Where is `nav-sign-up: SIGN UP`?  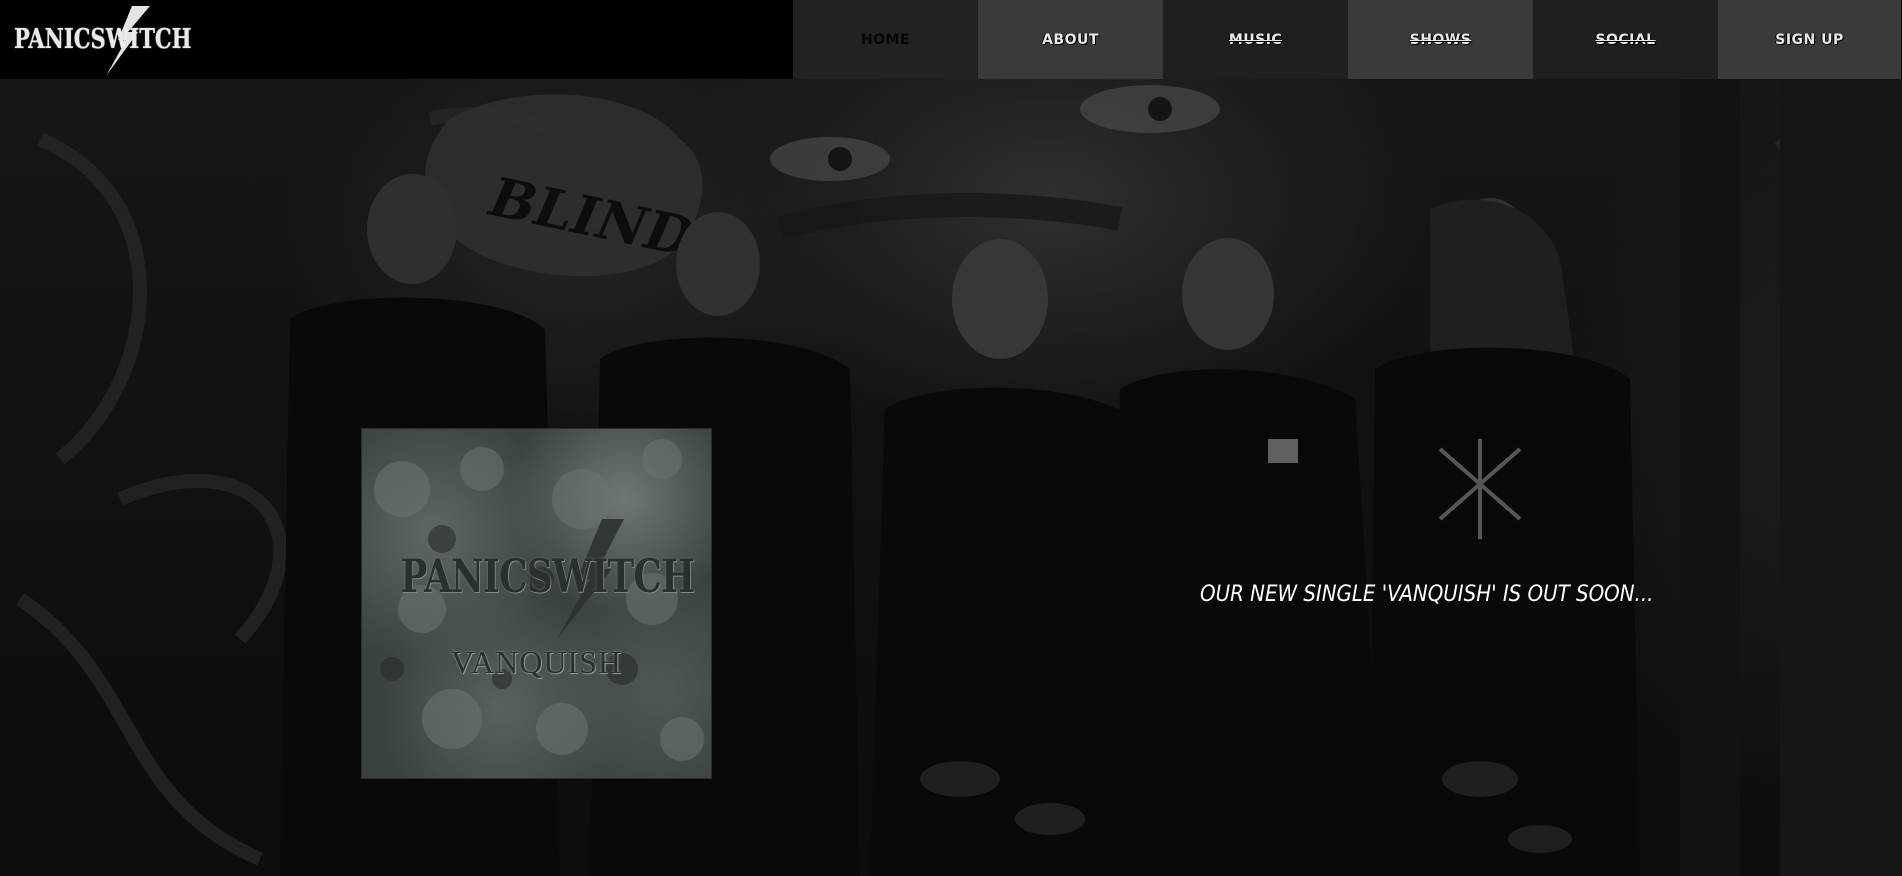 nav-sign-up: SIGN UP is located at coordinates (1809, 39).